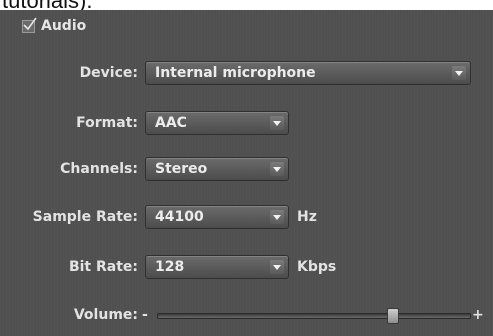 Image resolution: width=493 pixels, height=336 pixels. Describe the element at coordinates (85, 217) in the screenshot. I see `sample-rate-label: Sample Rate:` at that location.